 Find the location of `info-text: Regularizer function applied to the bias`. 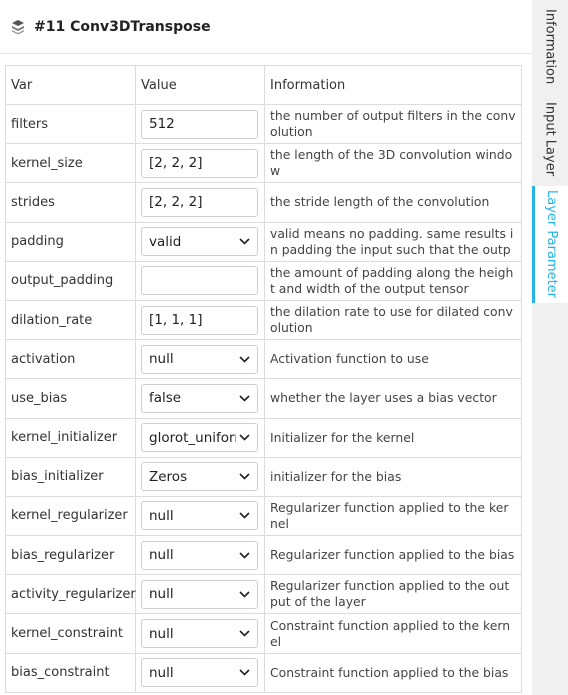

info-text: Regularizer function applied to the bias is located at coordinates (392, 555).